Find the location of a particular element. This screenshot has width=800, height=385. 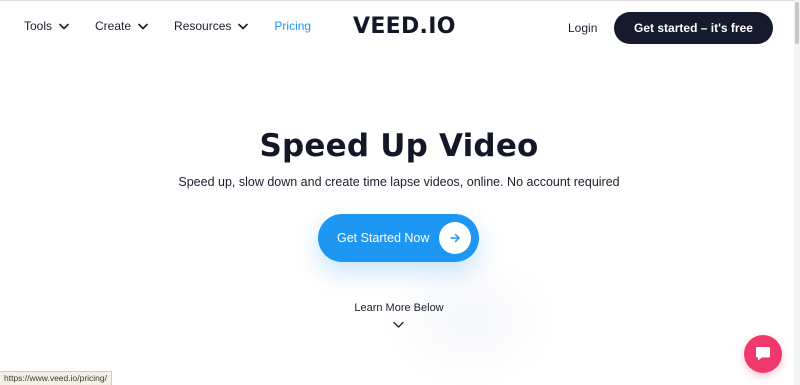

get-started-free-label: Get started – it's free is located at coordinates (693, 28).